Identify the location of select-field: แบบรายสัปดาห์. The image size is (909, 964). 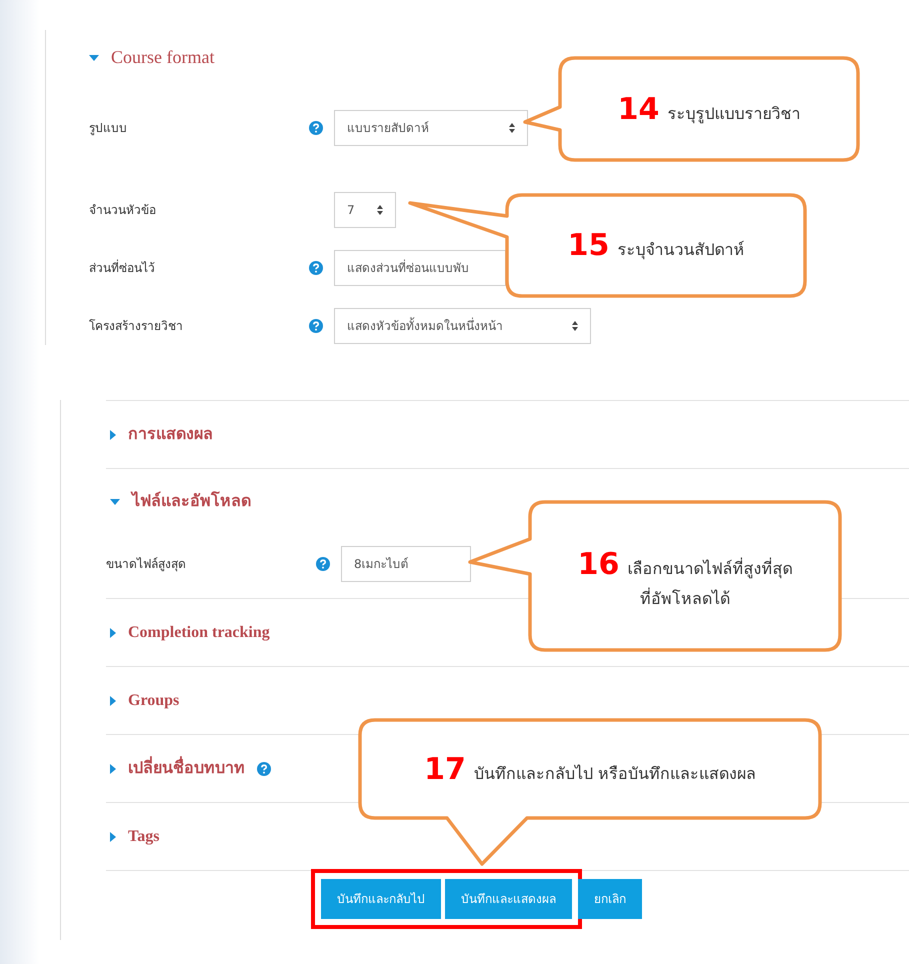
(431, 128).